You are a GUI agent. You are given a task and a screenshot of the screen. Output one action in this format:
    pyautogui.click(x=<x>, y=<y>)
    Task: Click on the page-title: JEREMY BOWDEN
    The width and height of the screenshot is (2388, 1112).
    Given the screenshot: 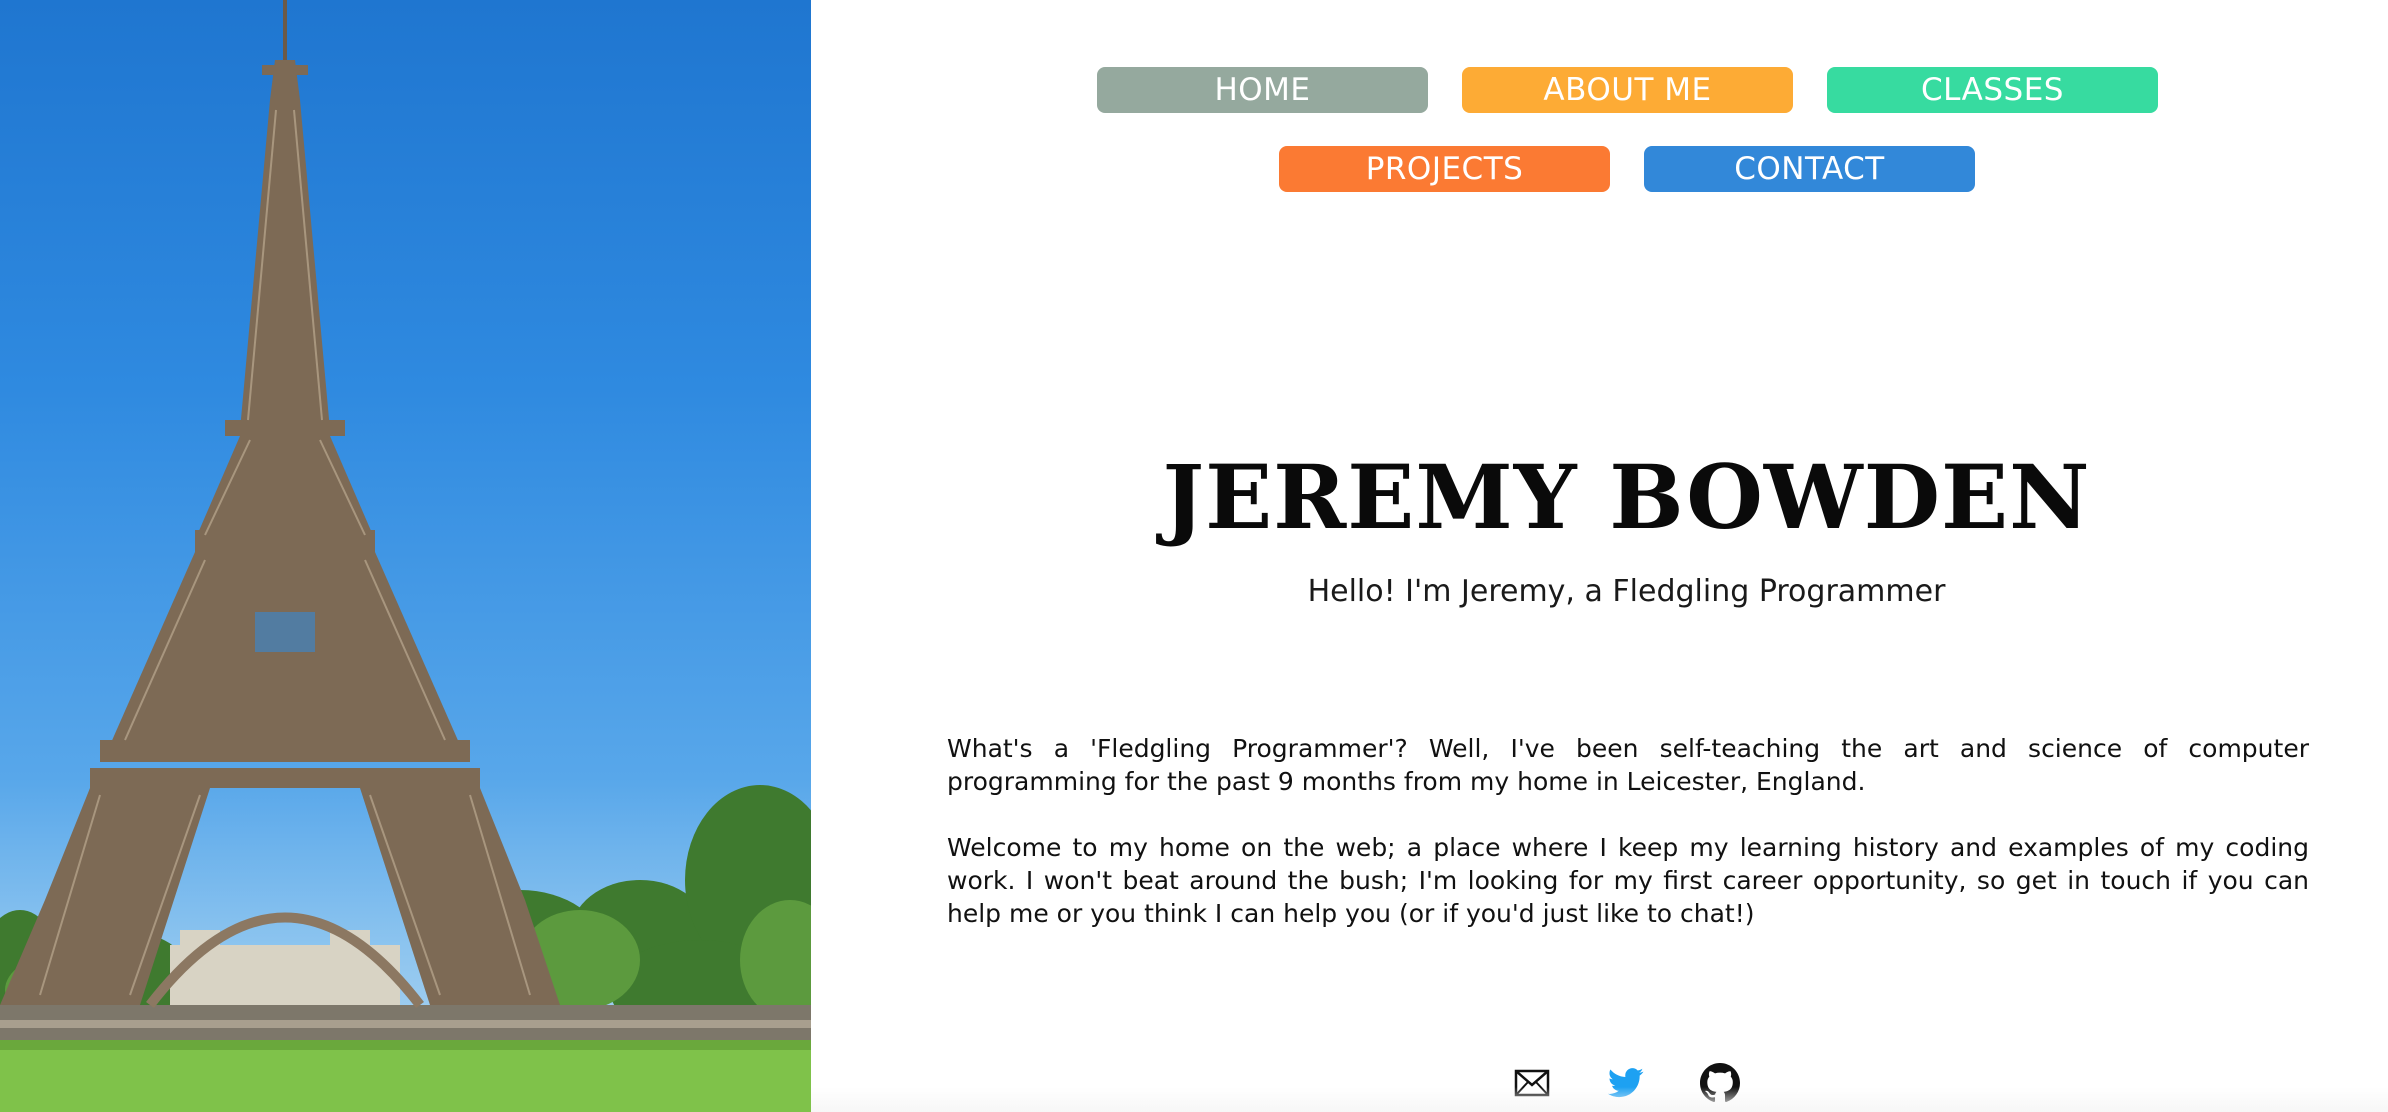 What is the action you would take?
    pyautogui.click(x=1626, y=497)
    